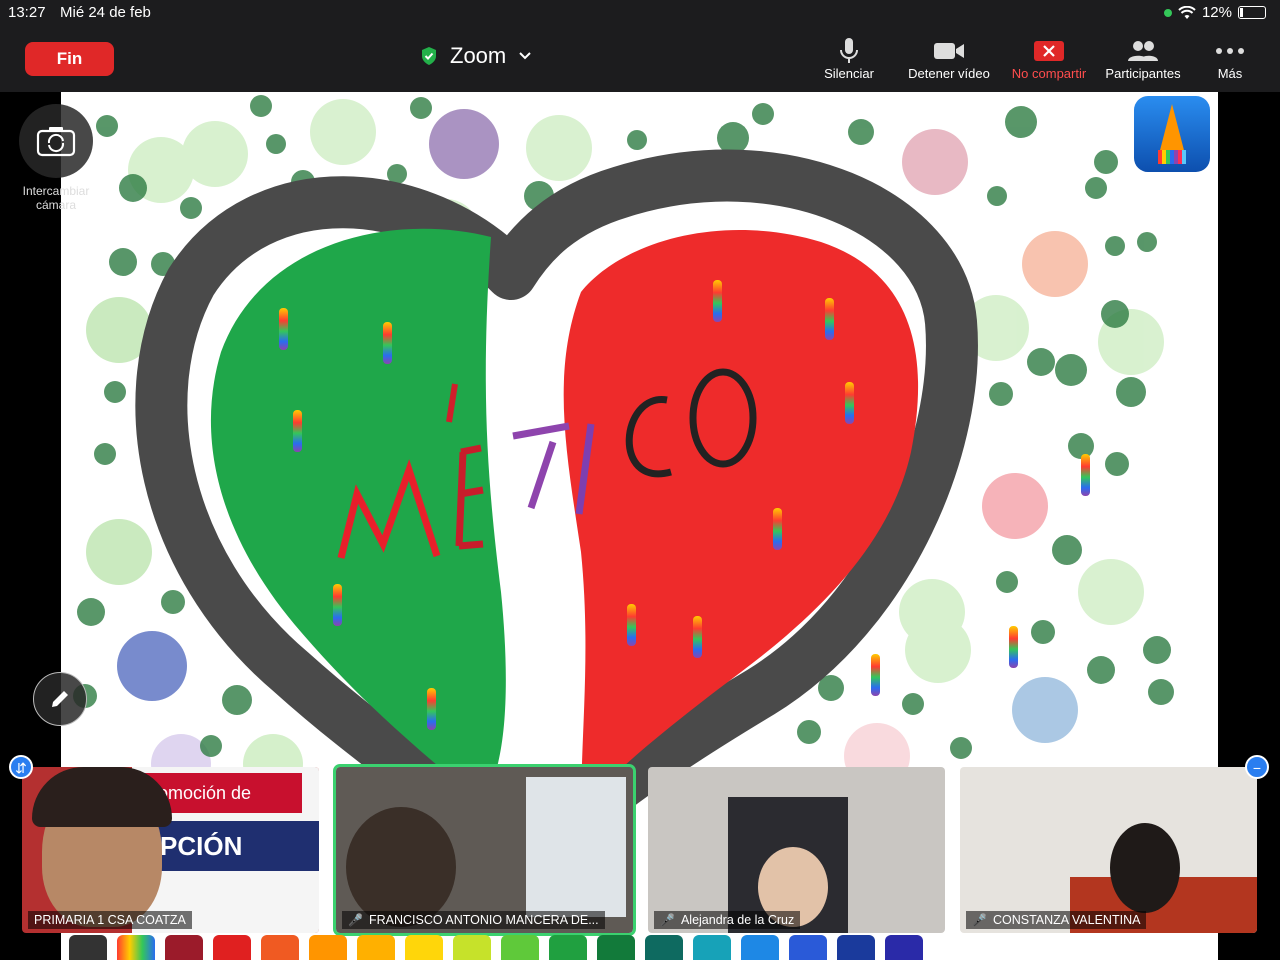 This screenshot has width=1280, height=960. I want to click on wifi-icon, so click(1187, 12).